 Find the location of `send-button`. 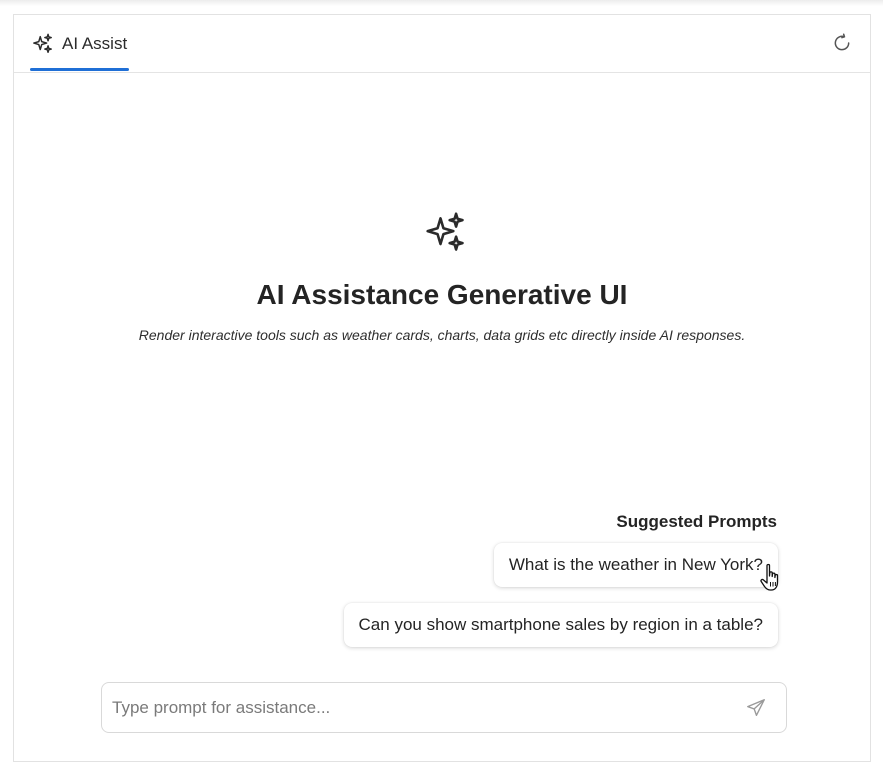

send-button is located at coordinates (756, 708).